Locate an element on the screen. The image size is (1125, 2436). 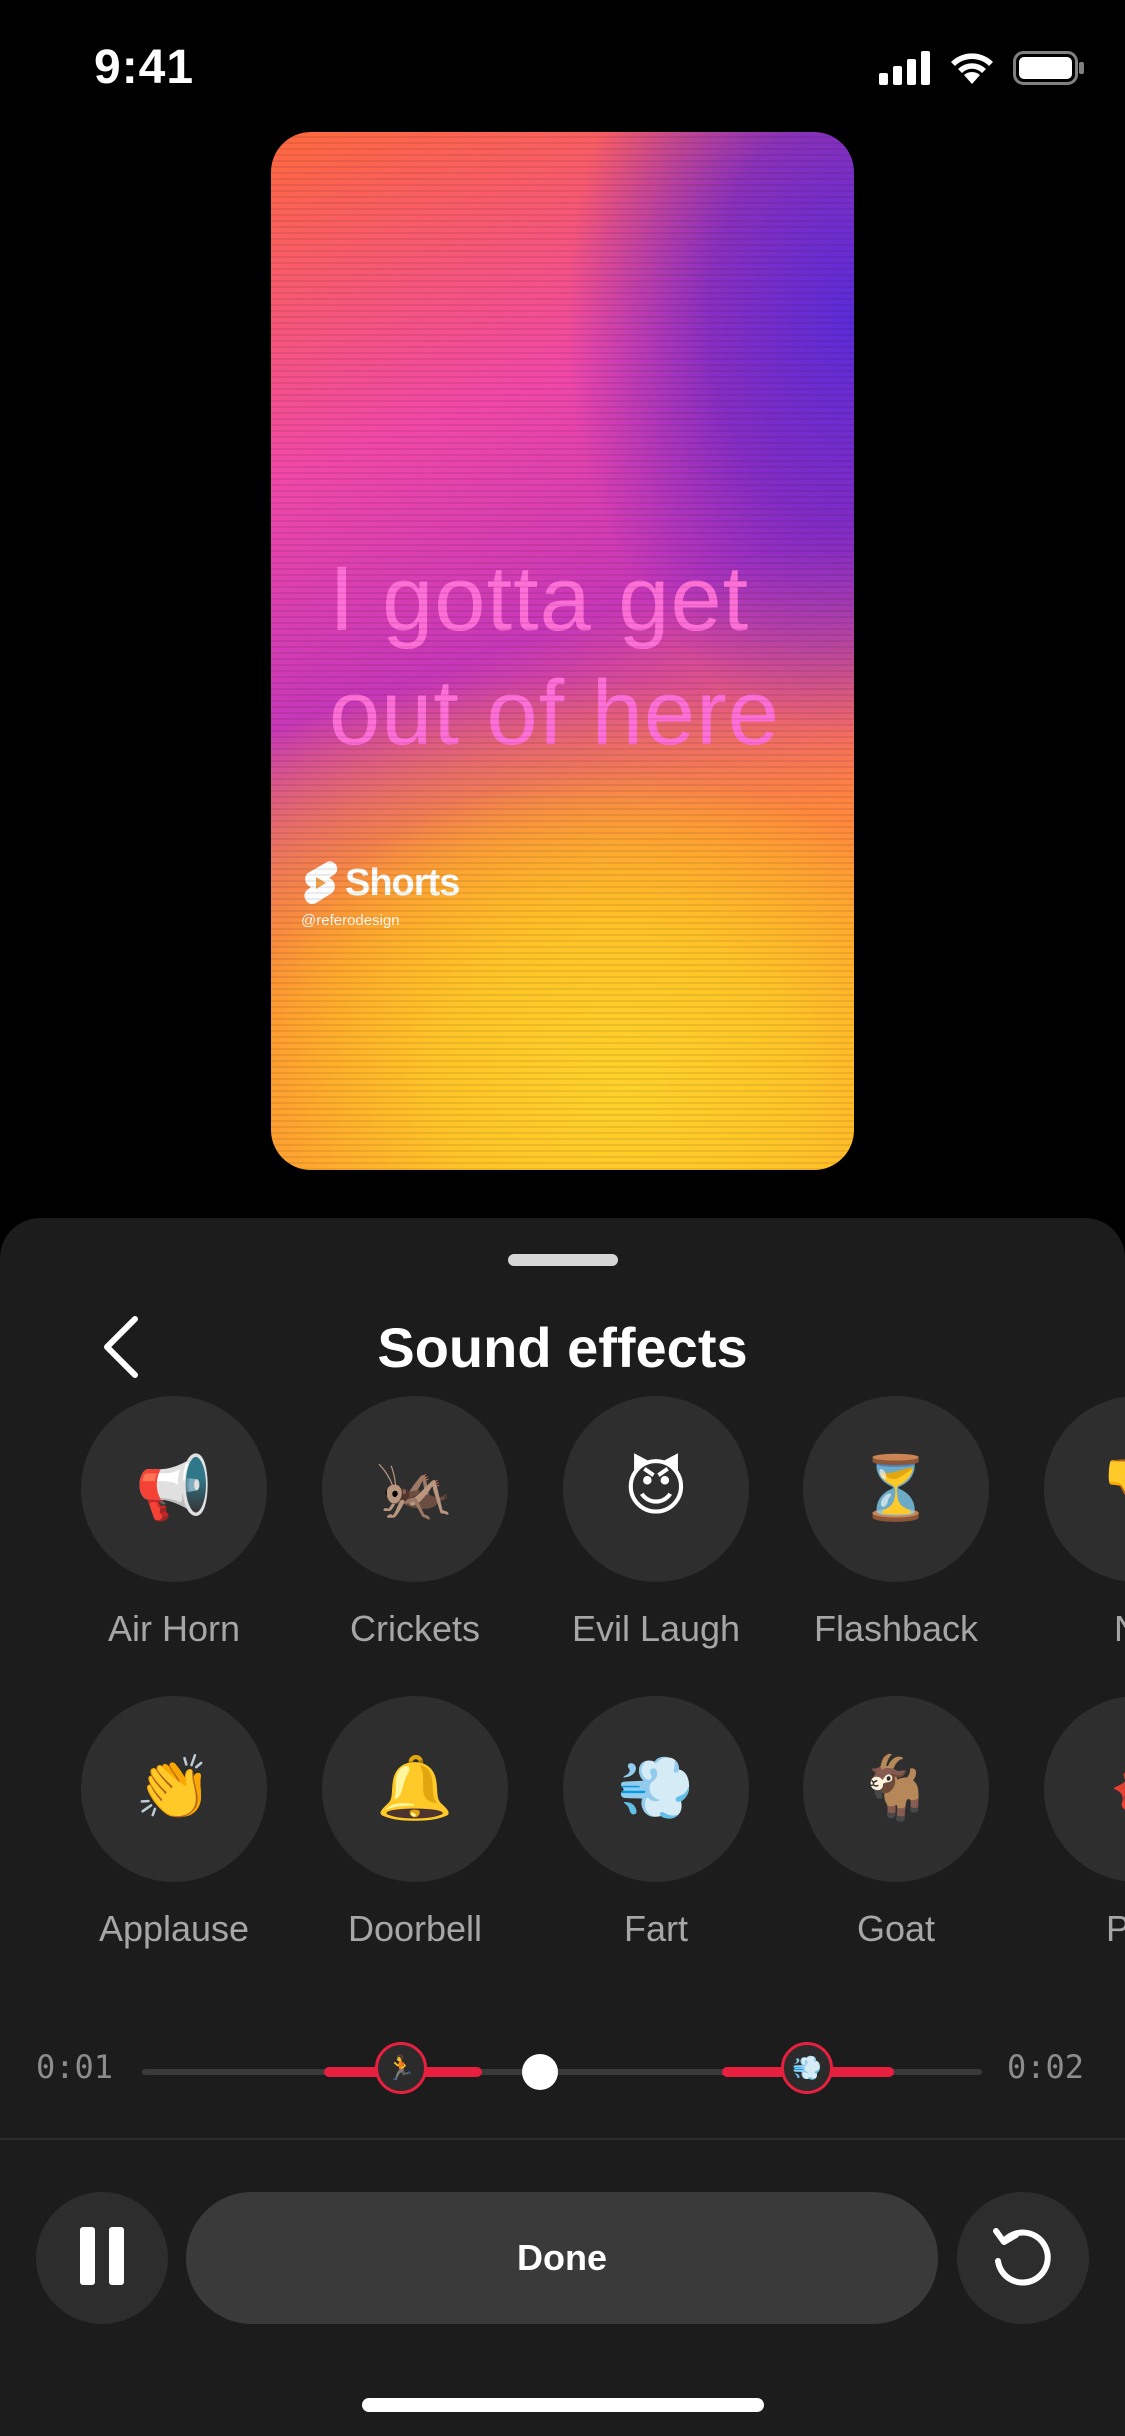
home-indicator is located at coordinates (563, 2405).